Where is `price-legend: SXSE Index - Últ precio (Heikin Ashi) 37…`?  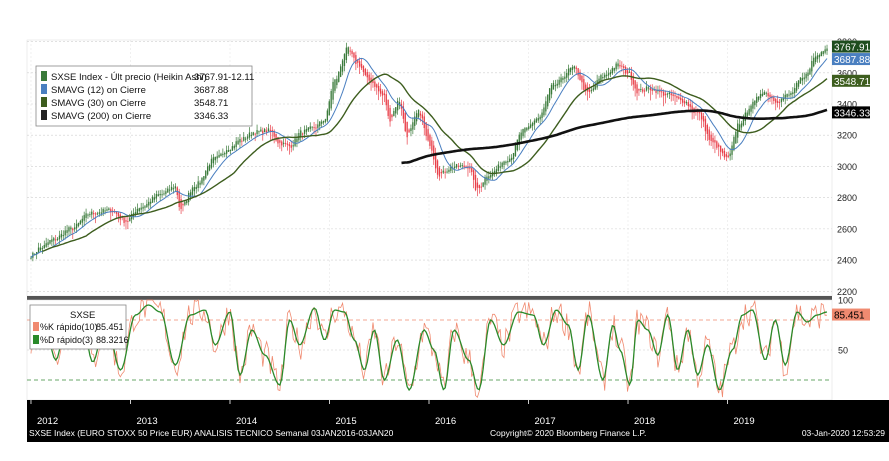
price-legend: SXSE Index - Últ precio (Heikin Ashi) 37… is located at coordinates (144, 96).